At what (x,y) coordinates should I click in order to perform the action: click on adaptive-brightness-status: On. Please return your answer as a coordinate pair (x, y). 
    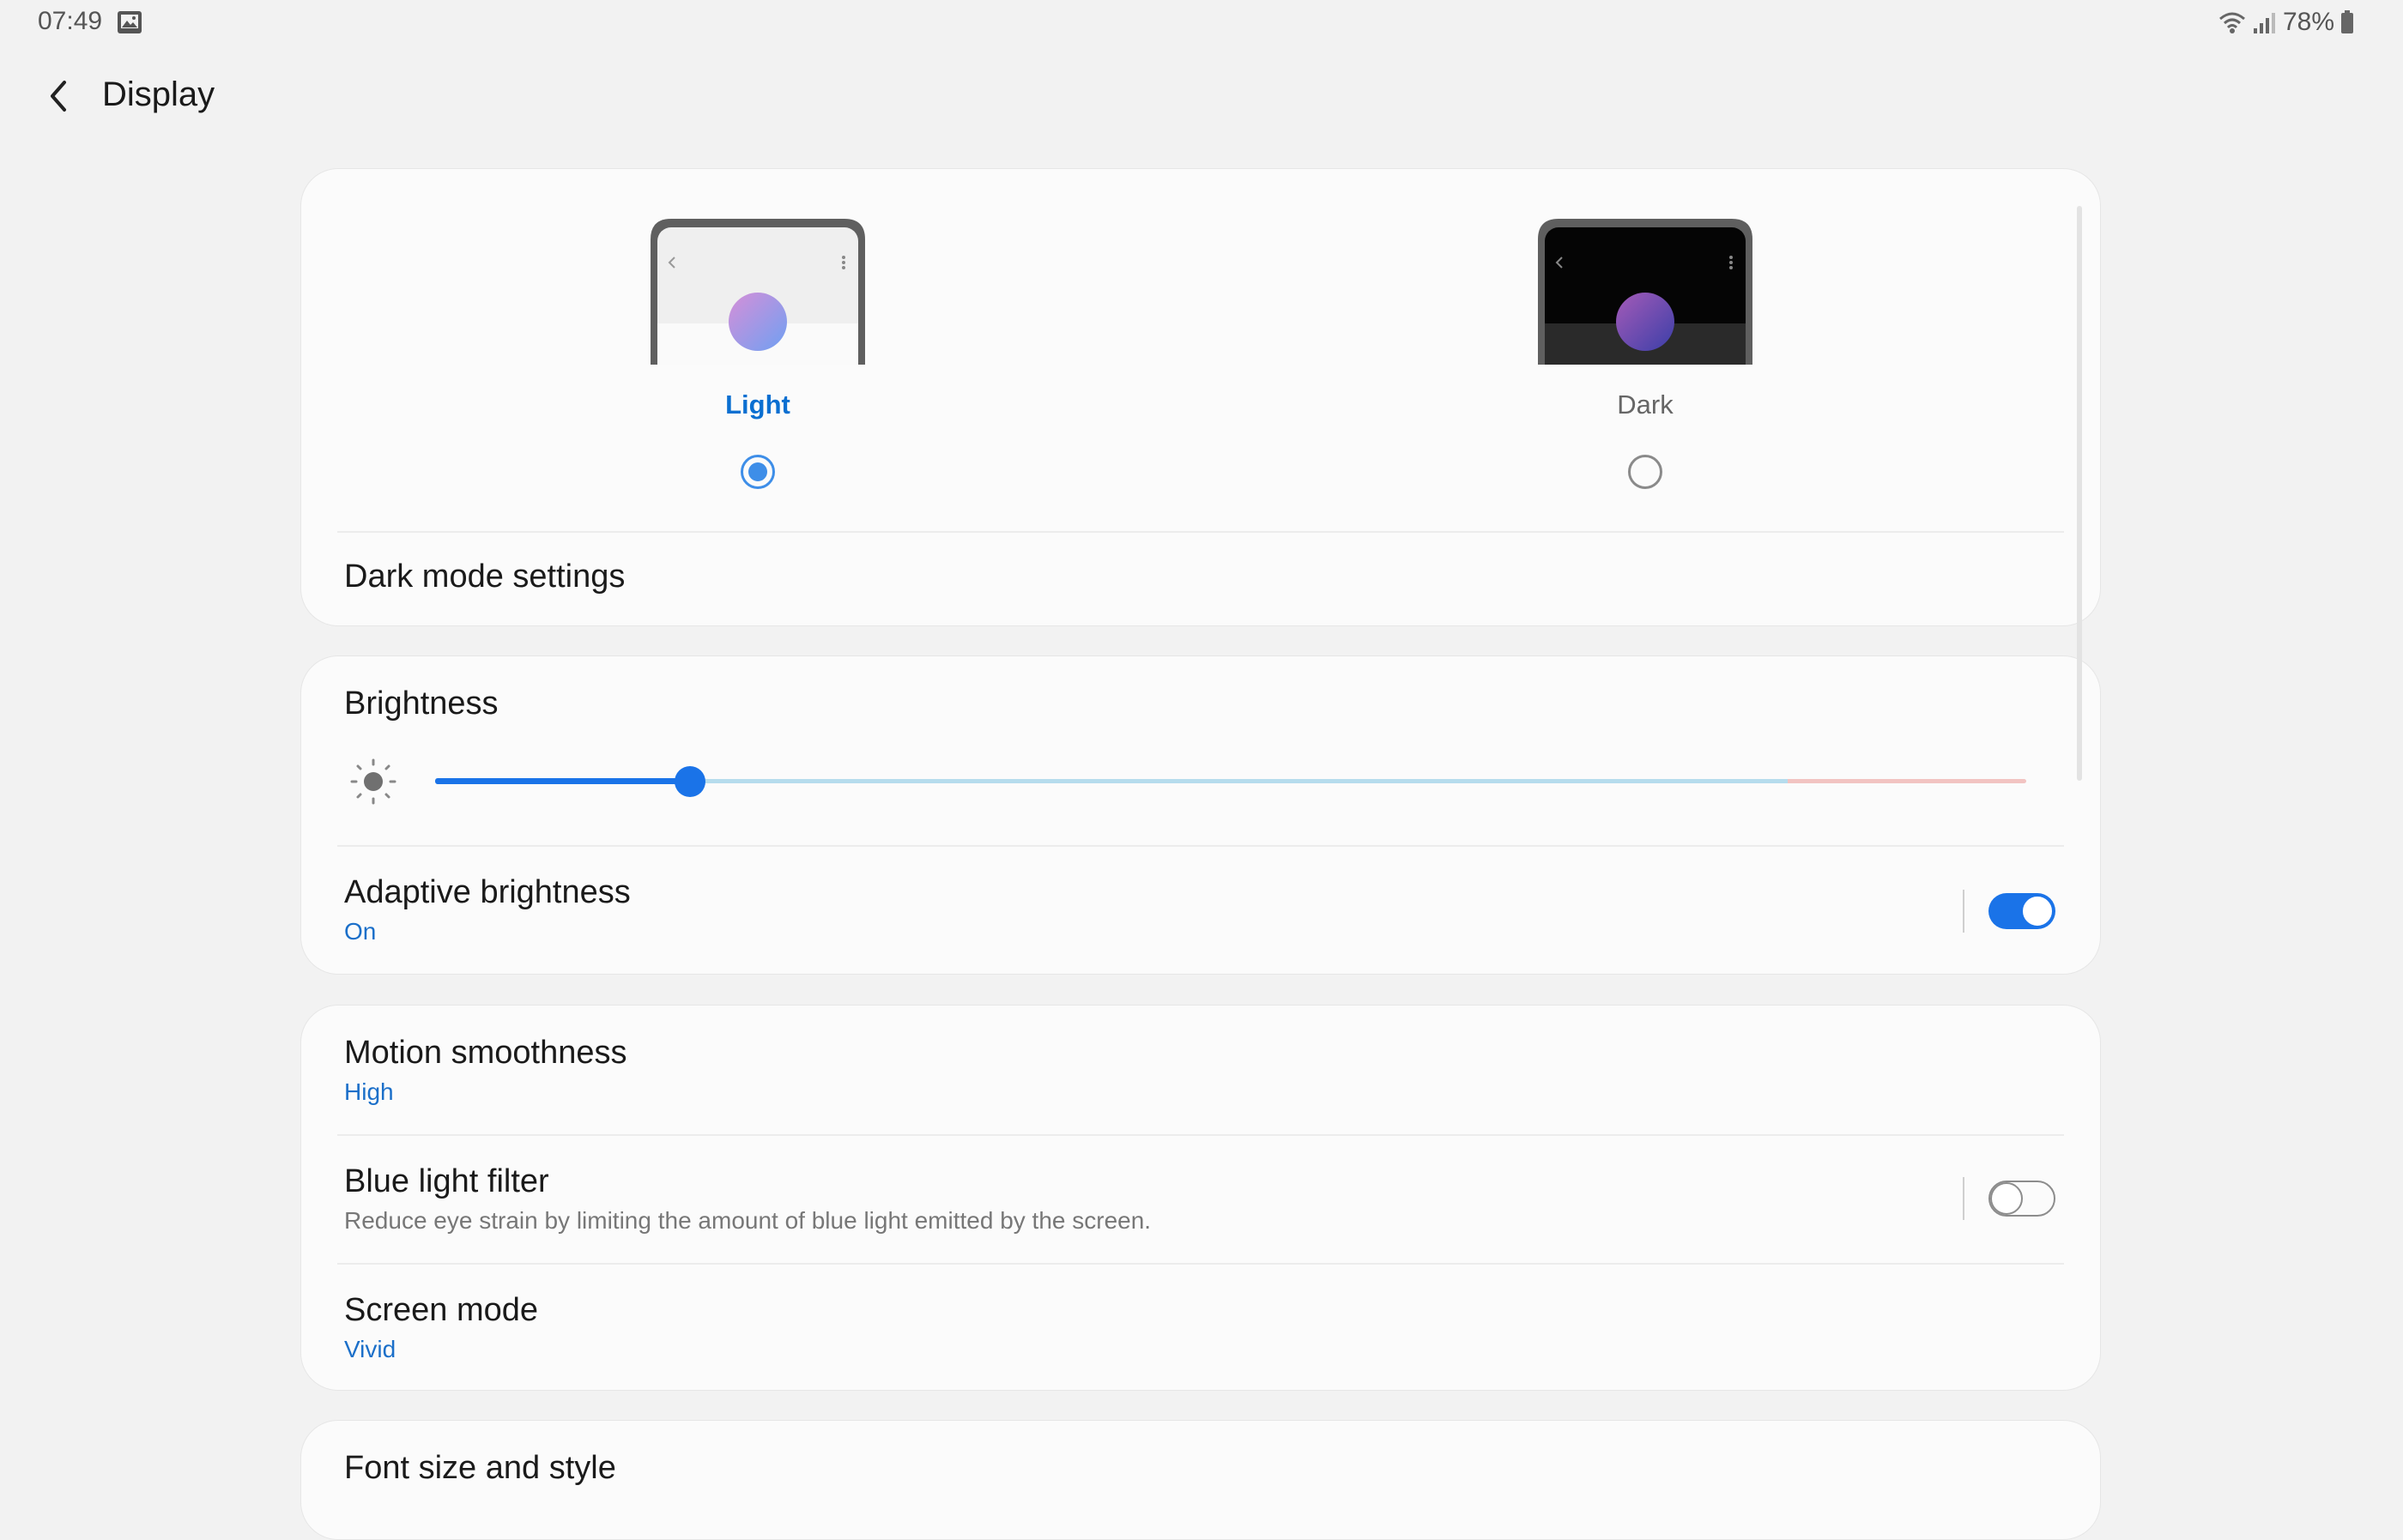
    Looking at the image, I should click on (361, 931).